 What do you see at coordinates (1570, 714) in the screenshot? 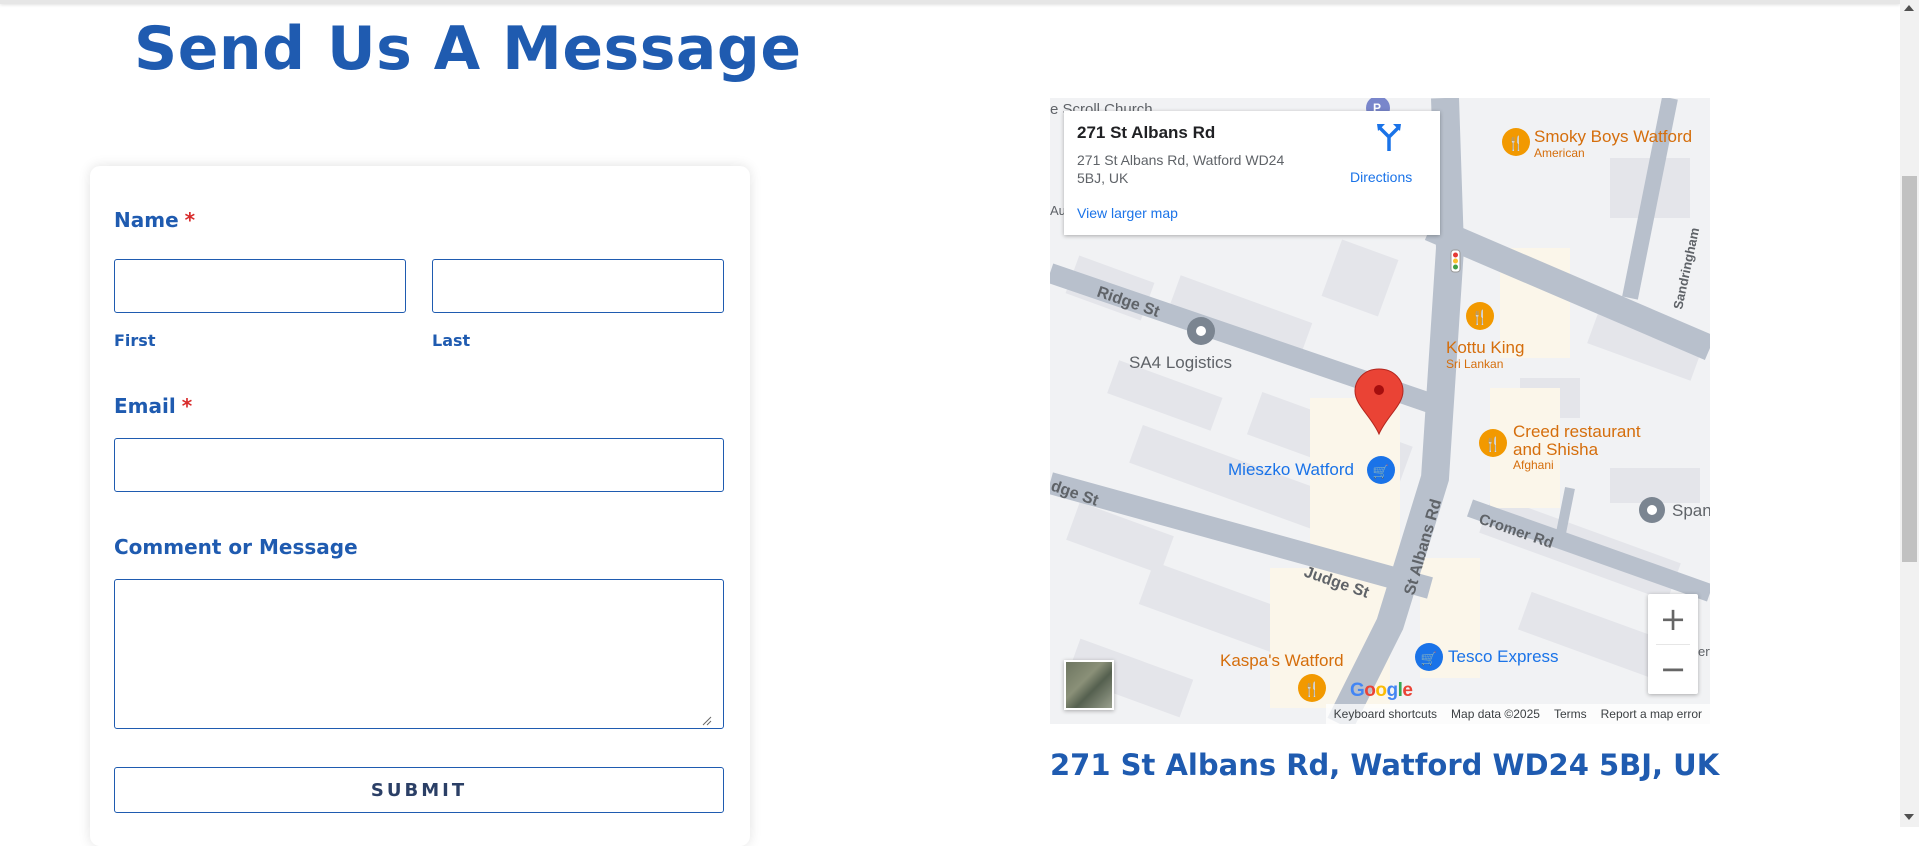
I see `terms-link: Terms` at bounding box center [1570, 714].